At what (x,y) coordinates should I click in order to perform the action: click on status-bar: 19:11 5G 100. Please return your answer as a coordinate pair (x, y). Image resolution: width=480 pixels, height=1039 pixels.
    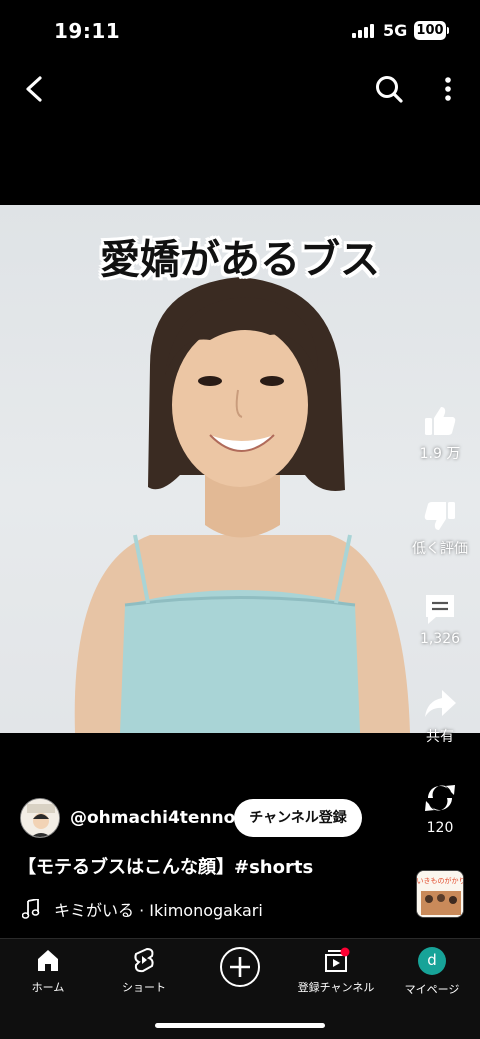
    Looking at the image, I should click on (240, 31).